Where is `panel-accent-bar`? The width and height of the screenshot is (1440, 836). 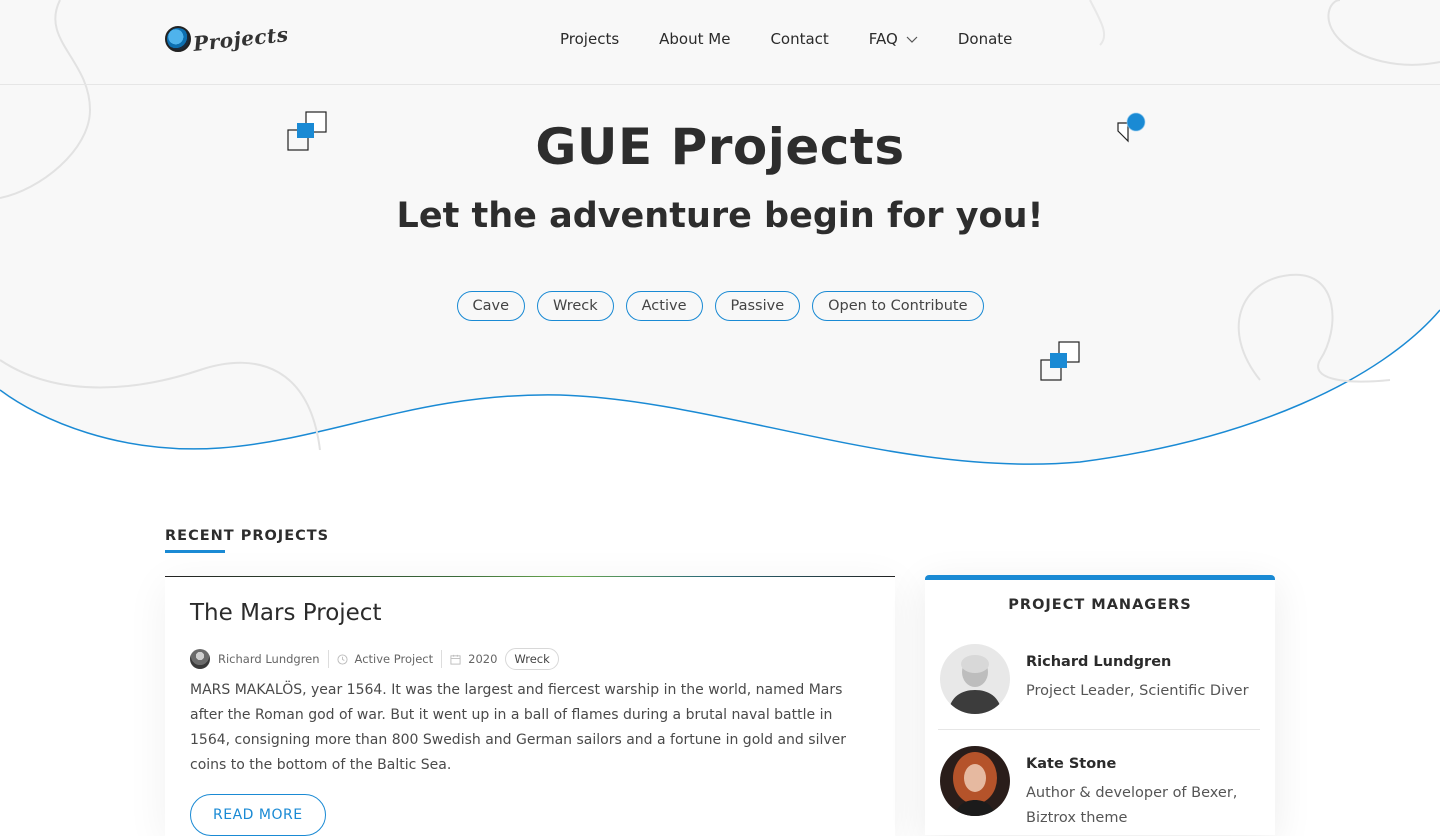 panel-accent-bar is located at coordinates (1100, 577).